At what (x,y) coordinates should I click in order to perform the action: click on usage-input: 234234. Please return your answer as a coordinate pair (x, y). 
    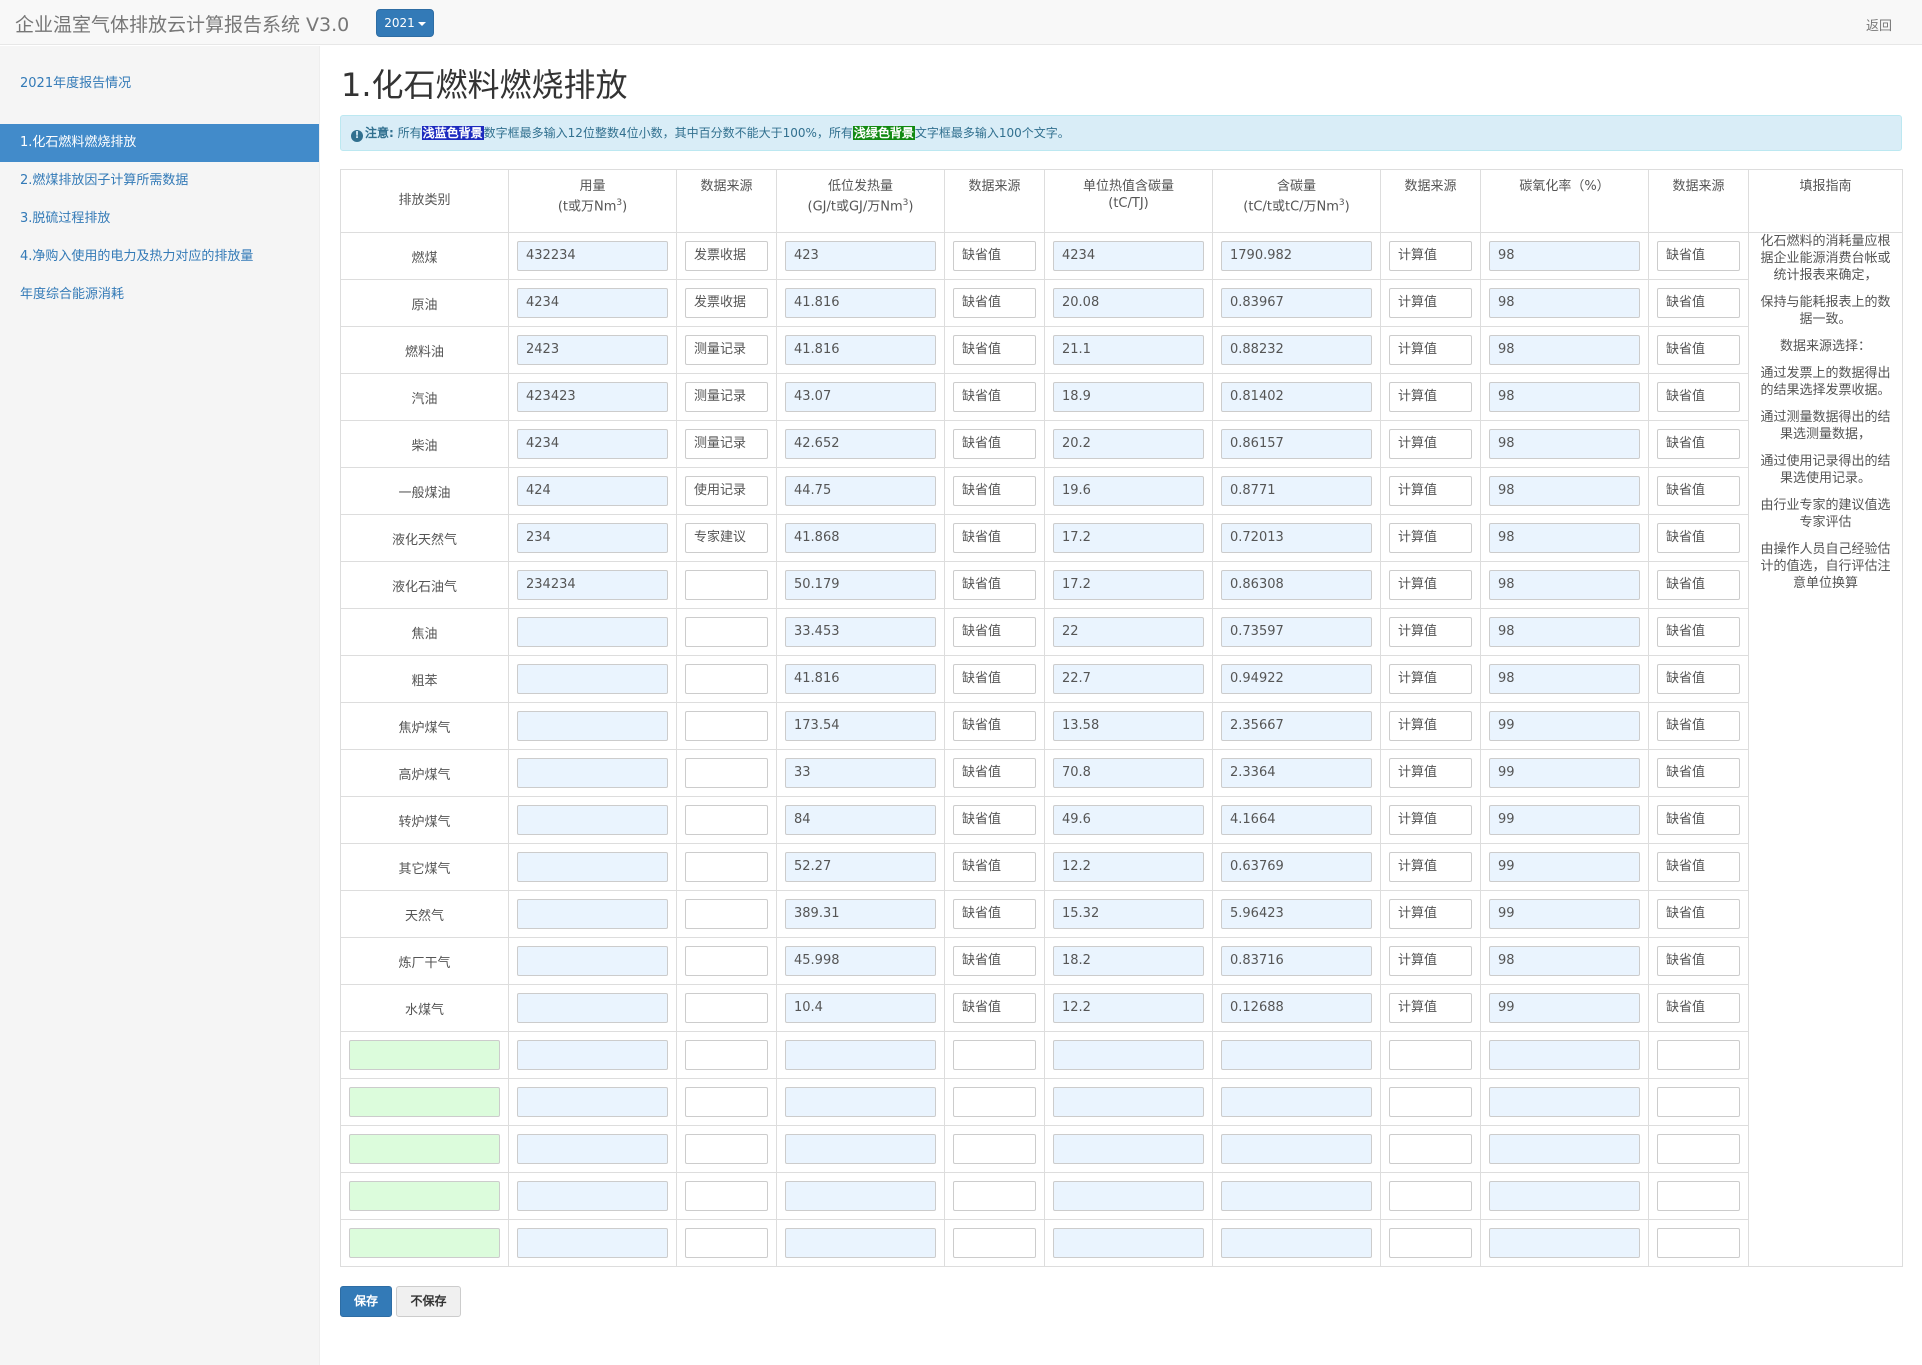
    Looking at the image, I should click on (592, 585).